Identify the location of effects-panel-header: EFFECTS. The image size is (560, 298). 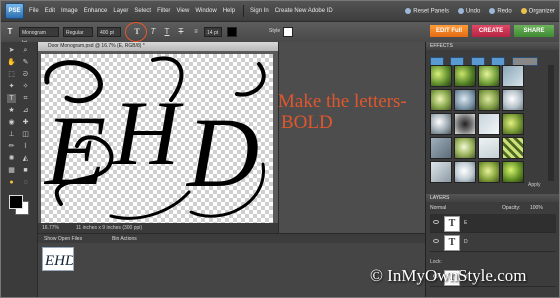
(492, 46).